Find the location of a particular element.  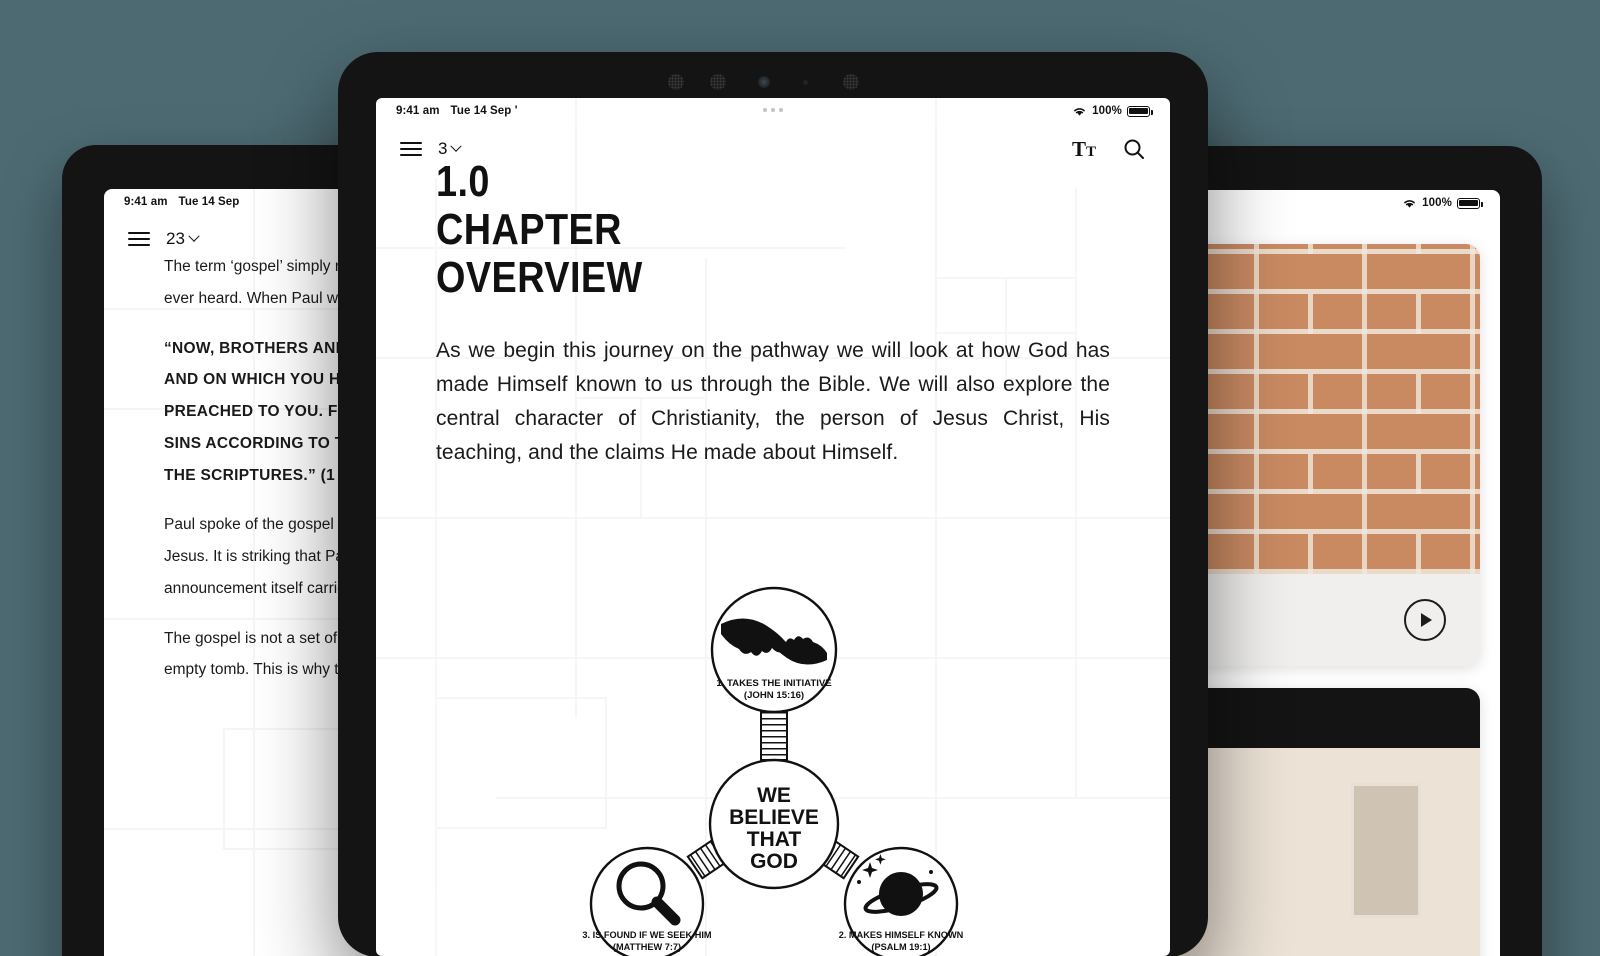

diagram-node-top: 1. TAKES THE INITIATIVE (JOHN 15:16) is located at coordinates (774, 650).